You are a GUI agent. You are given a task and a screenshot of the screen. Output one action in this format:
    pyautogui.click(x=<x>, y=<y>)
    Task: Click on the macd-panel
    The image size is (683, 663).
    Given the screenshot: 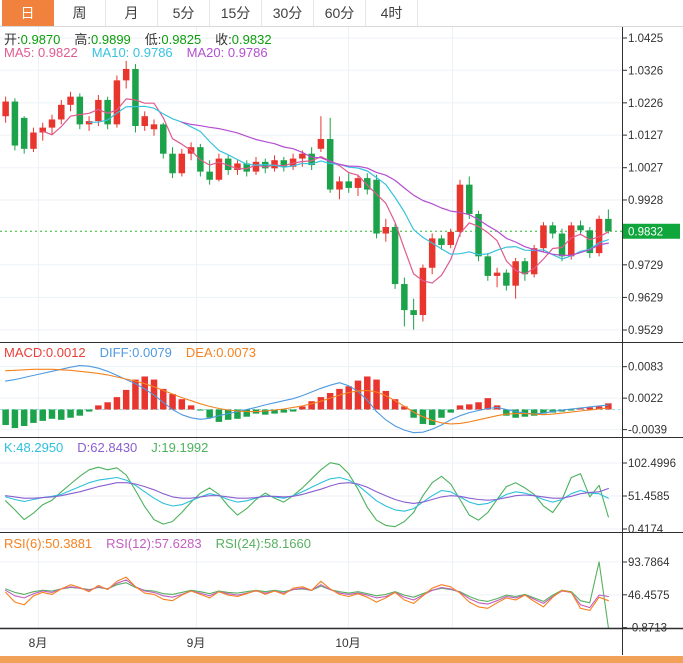 What is the action you would take?
    pyautogui.click(x=310, y=399)
    